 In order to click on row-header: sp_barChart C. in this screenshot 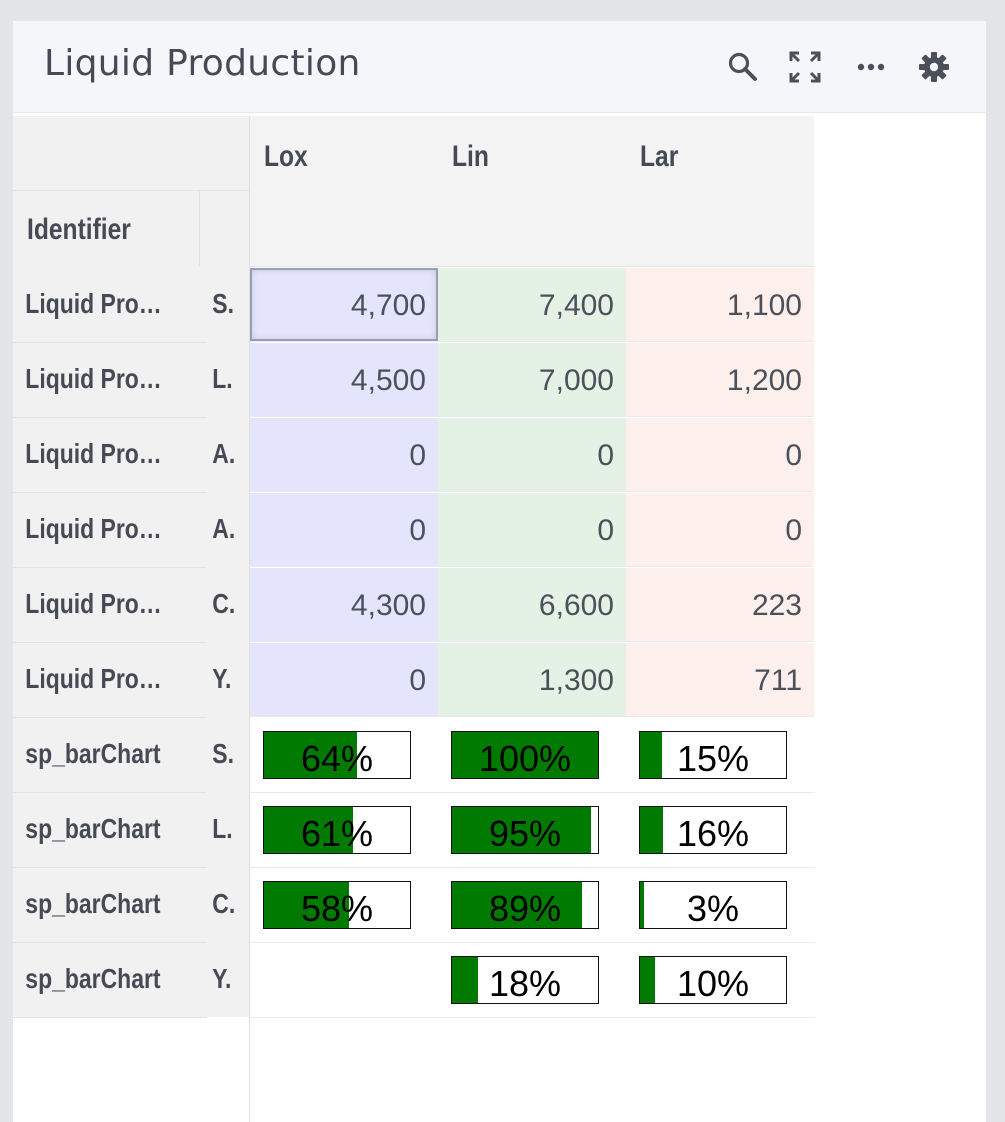, I will do `click(124, 905)`.